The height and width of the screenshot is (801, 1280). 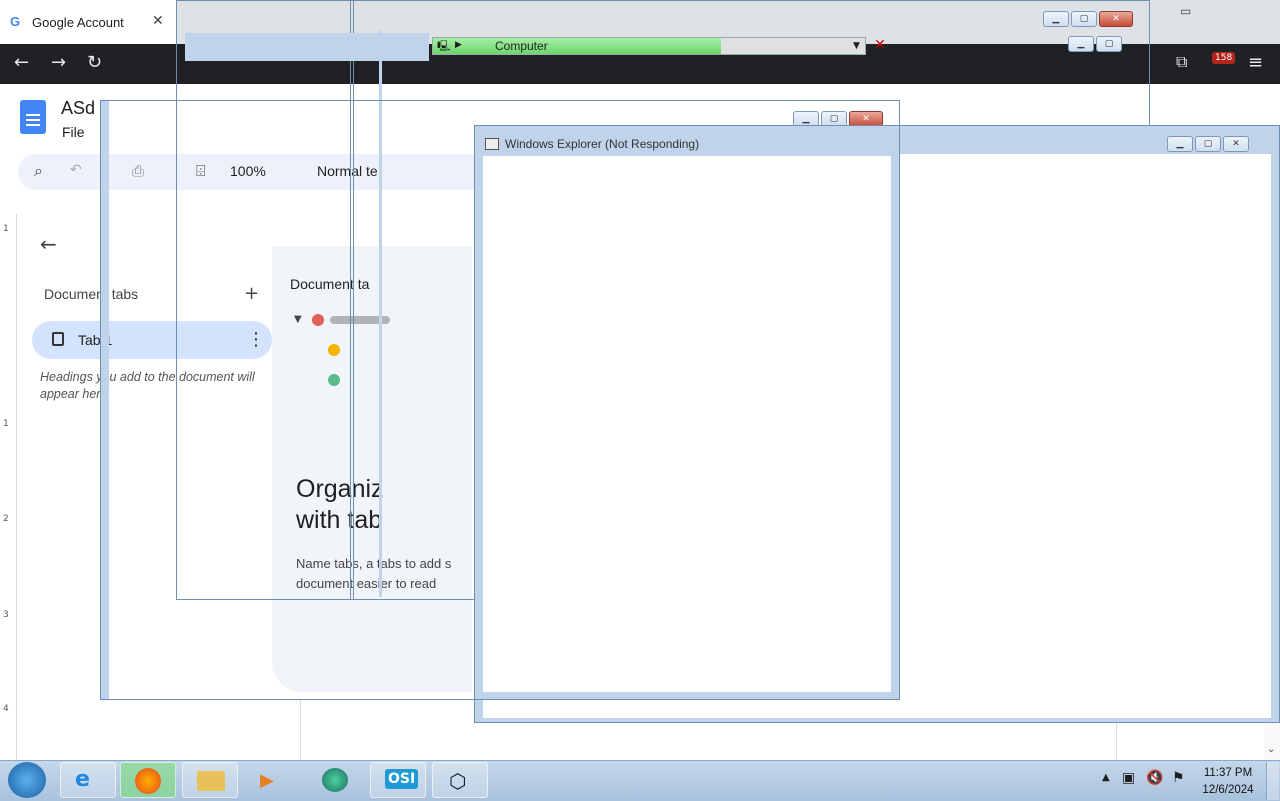 What do you see at coordinates (6, 709) in the screenshot?
I see `ruler-number: 4` at bounding box center [6, 709].